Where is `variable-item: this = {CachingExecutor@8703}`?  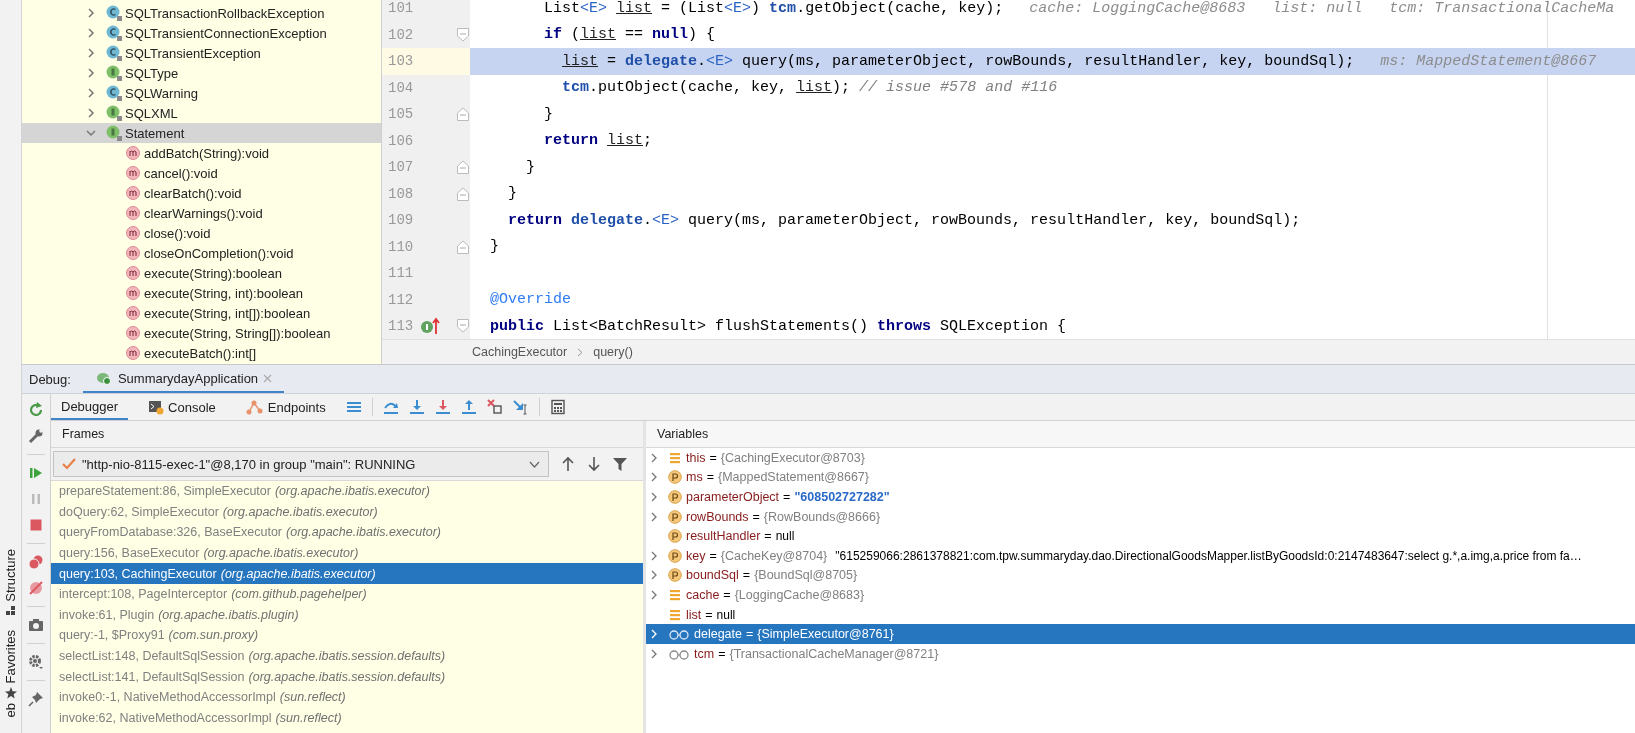 variable-item: this = {CachingExecutor@8703} is located at coordinates (1140, 458).